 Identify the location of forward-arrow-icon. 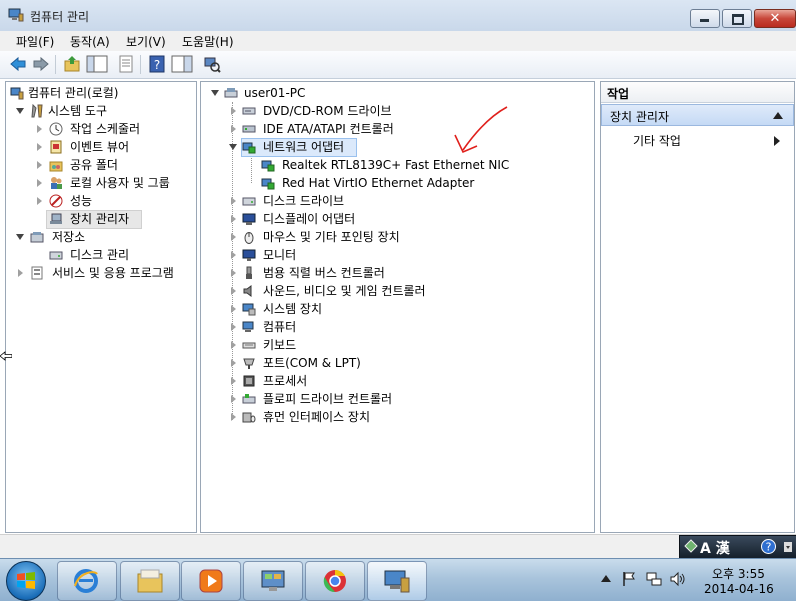
(41, 64).